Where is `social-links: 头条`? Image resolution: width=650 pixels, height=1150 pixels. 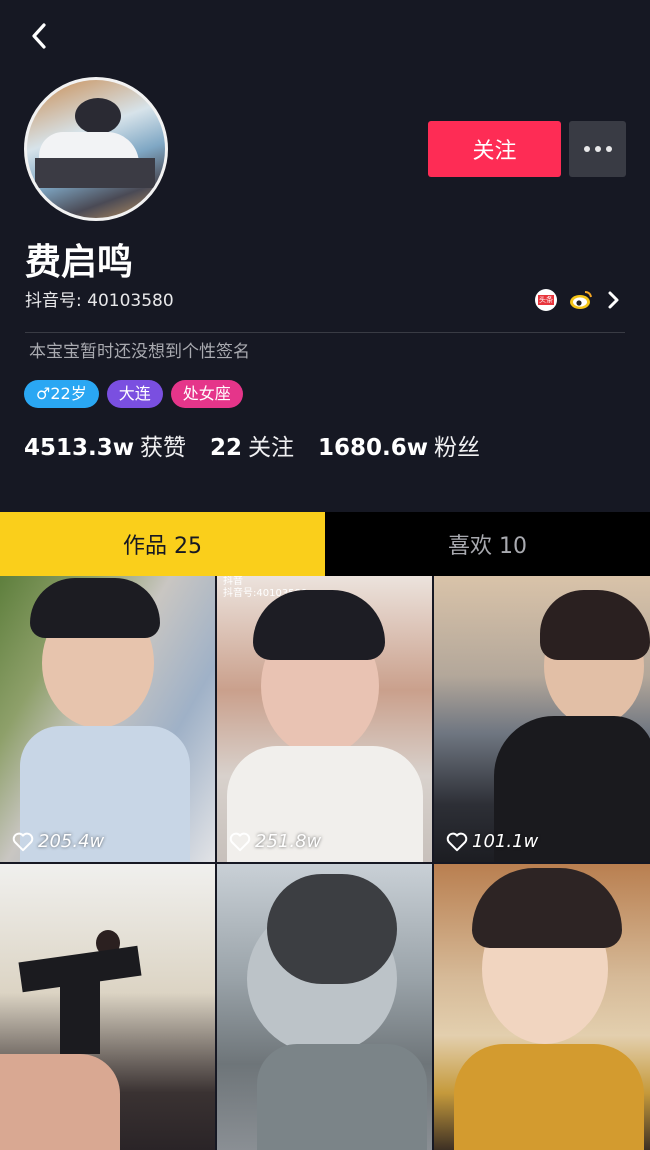
social-links: 头条 is located at coordinates (578, 300).